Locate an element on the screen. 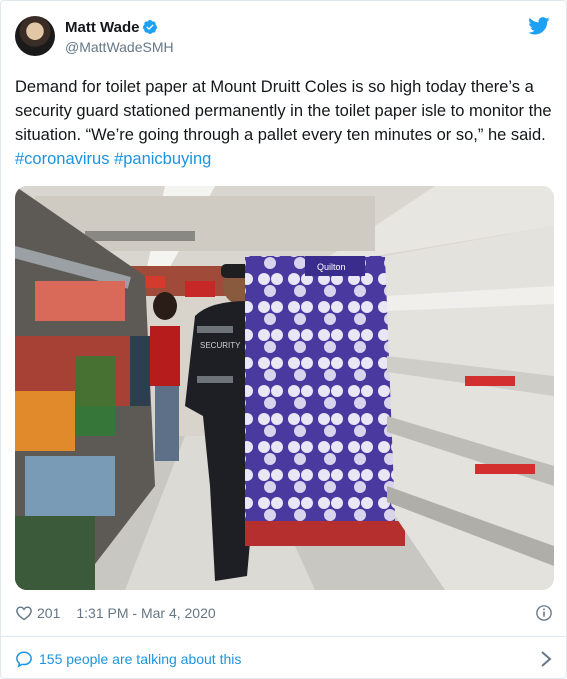 The height and width of the screenshot is (679, 567). speech-bubble-icon is located at coordinates (24, 659).